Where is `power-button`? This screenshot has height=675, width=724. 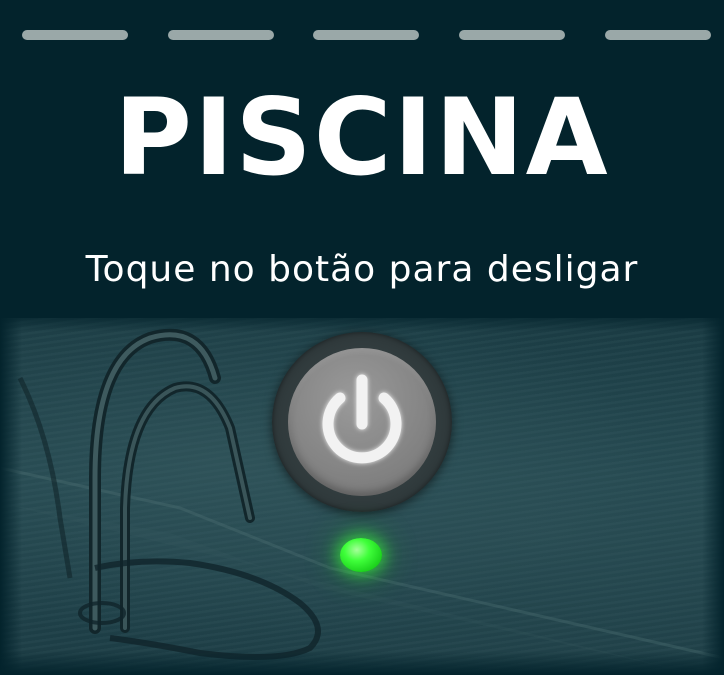
power-button is located at coordinates (362, 422).